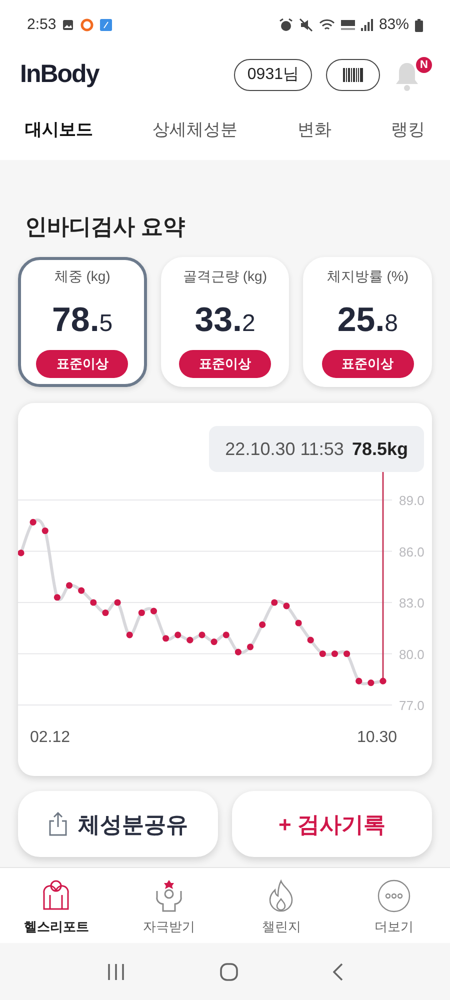 Image resolution: width=450 pixels, height=1000 pixels. I want to click on nav-item: 더보기, so click(393, 907).